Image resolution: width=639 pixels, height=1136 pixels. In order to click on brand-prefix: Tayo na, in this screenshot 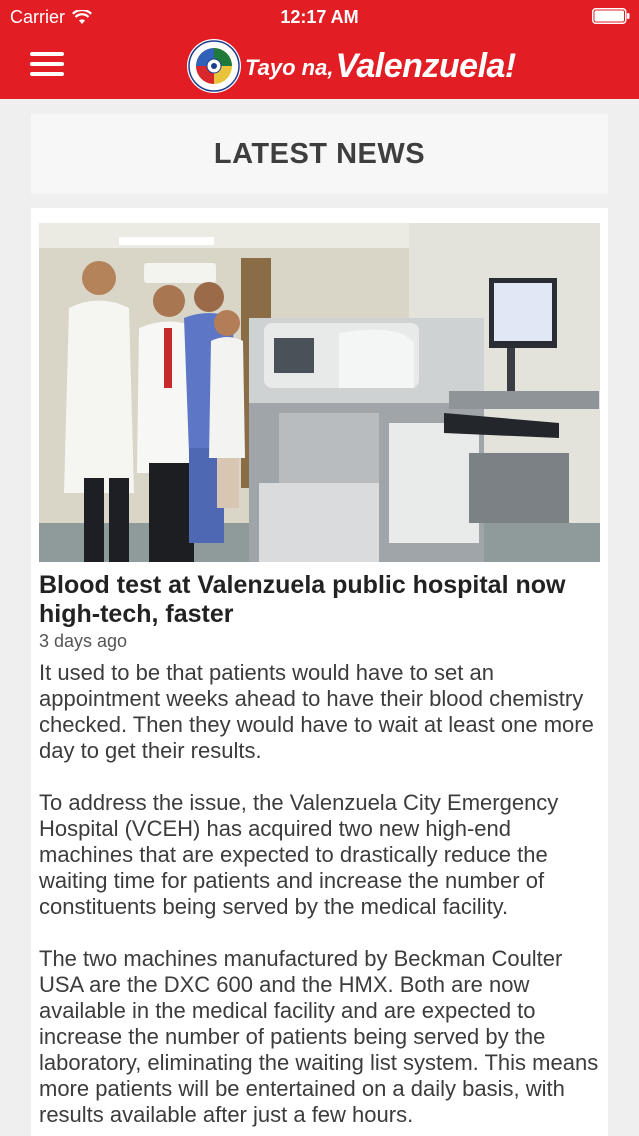, I will do `click(289, 67)`.